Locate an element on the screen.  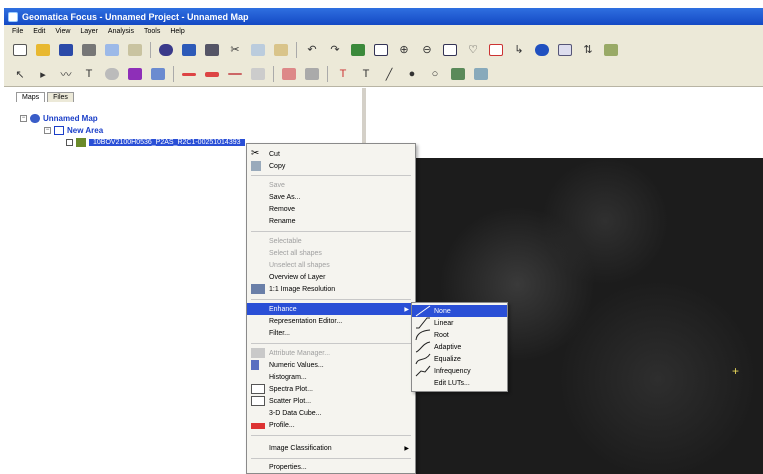
menu-item-label: Copy is located at coordinates (277, 166).